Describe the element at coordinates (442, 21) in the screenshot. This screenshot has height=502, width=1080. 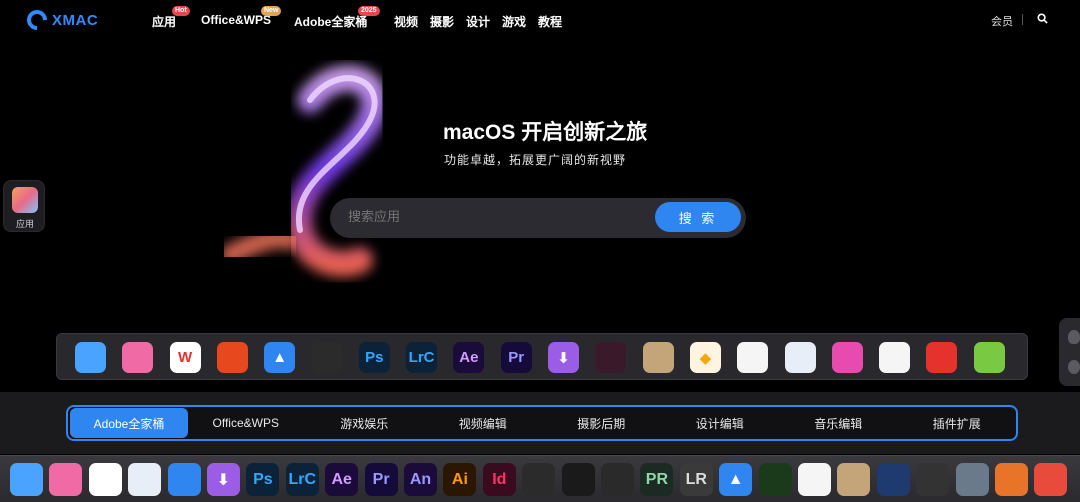
I see `nav-item-photo: 摄影` at that location.